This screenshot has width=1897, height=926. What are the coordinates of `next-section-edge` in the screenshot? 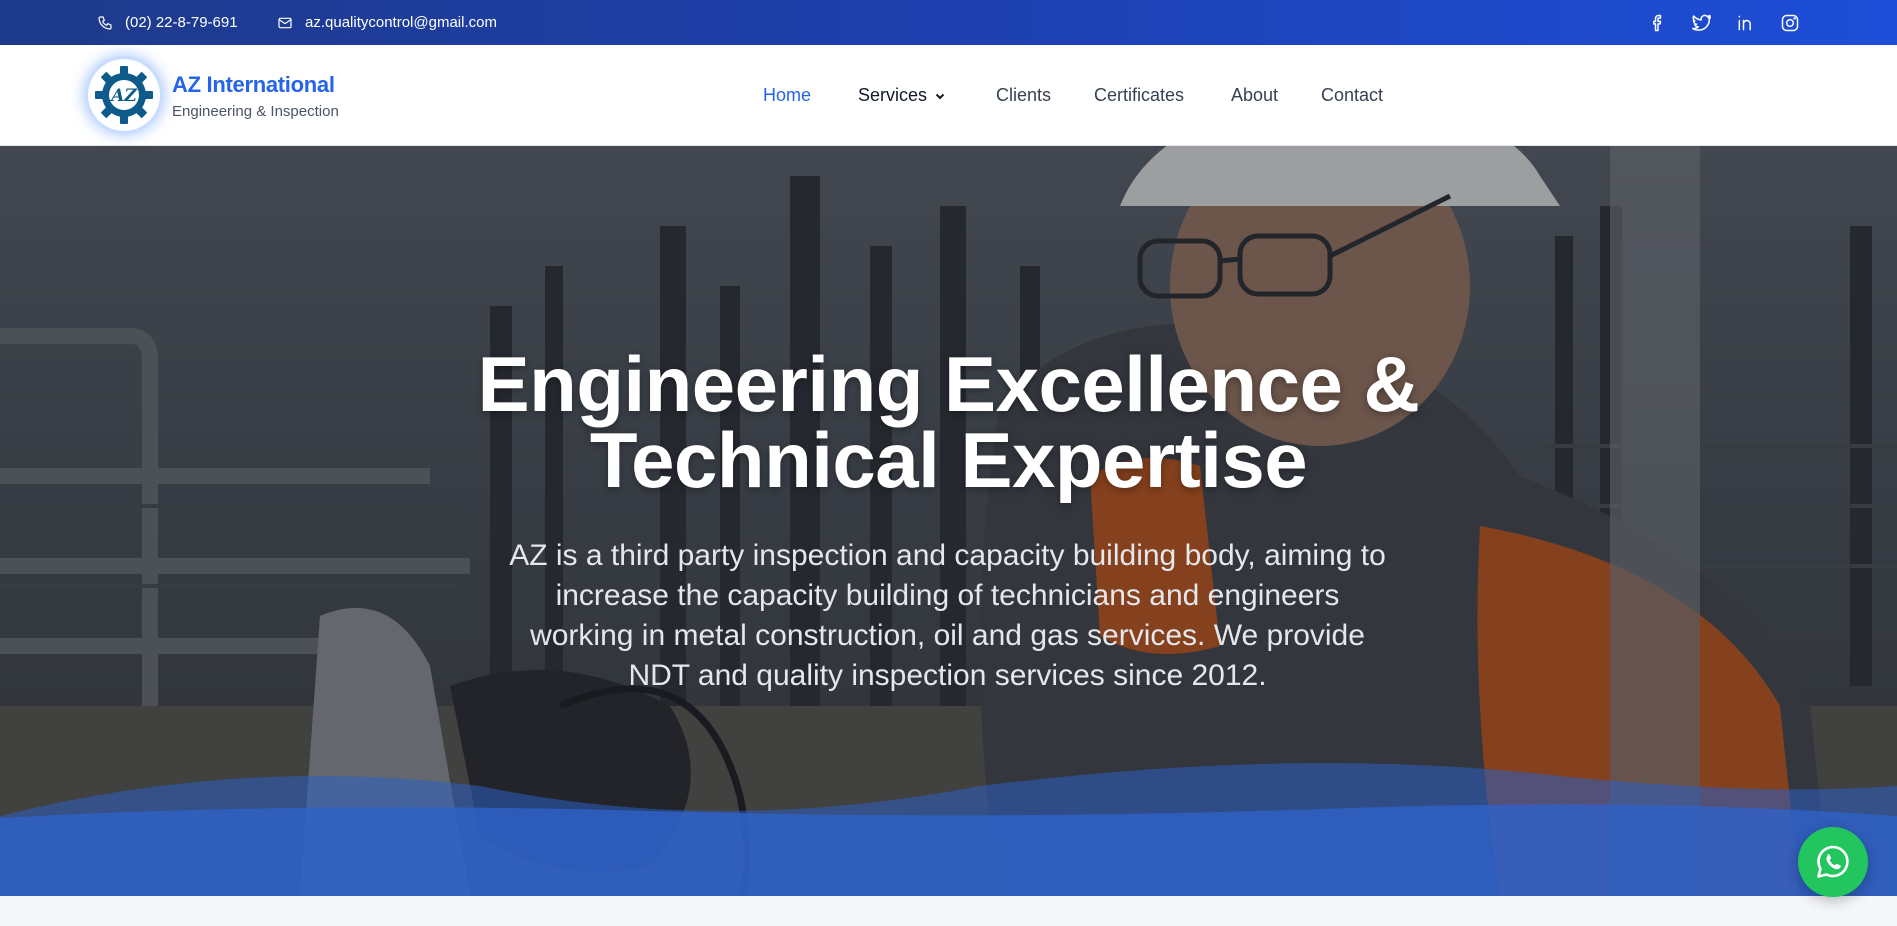 It's located at (948, 911).